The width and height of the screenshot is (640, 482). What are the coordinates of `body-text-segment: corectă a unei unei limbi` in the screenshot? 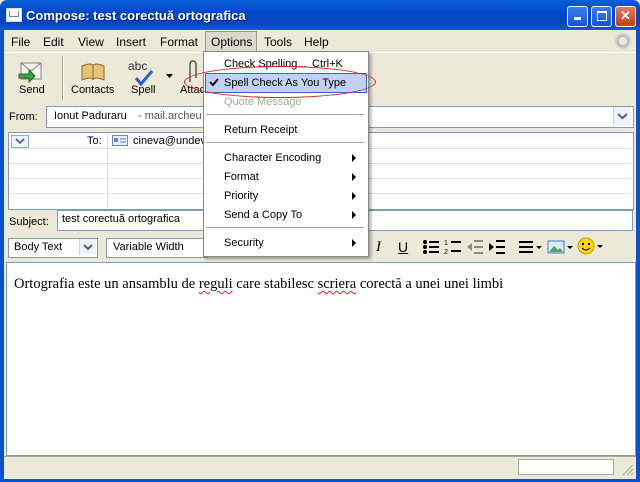 It's located at (430, 284).